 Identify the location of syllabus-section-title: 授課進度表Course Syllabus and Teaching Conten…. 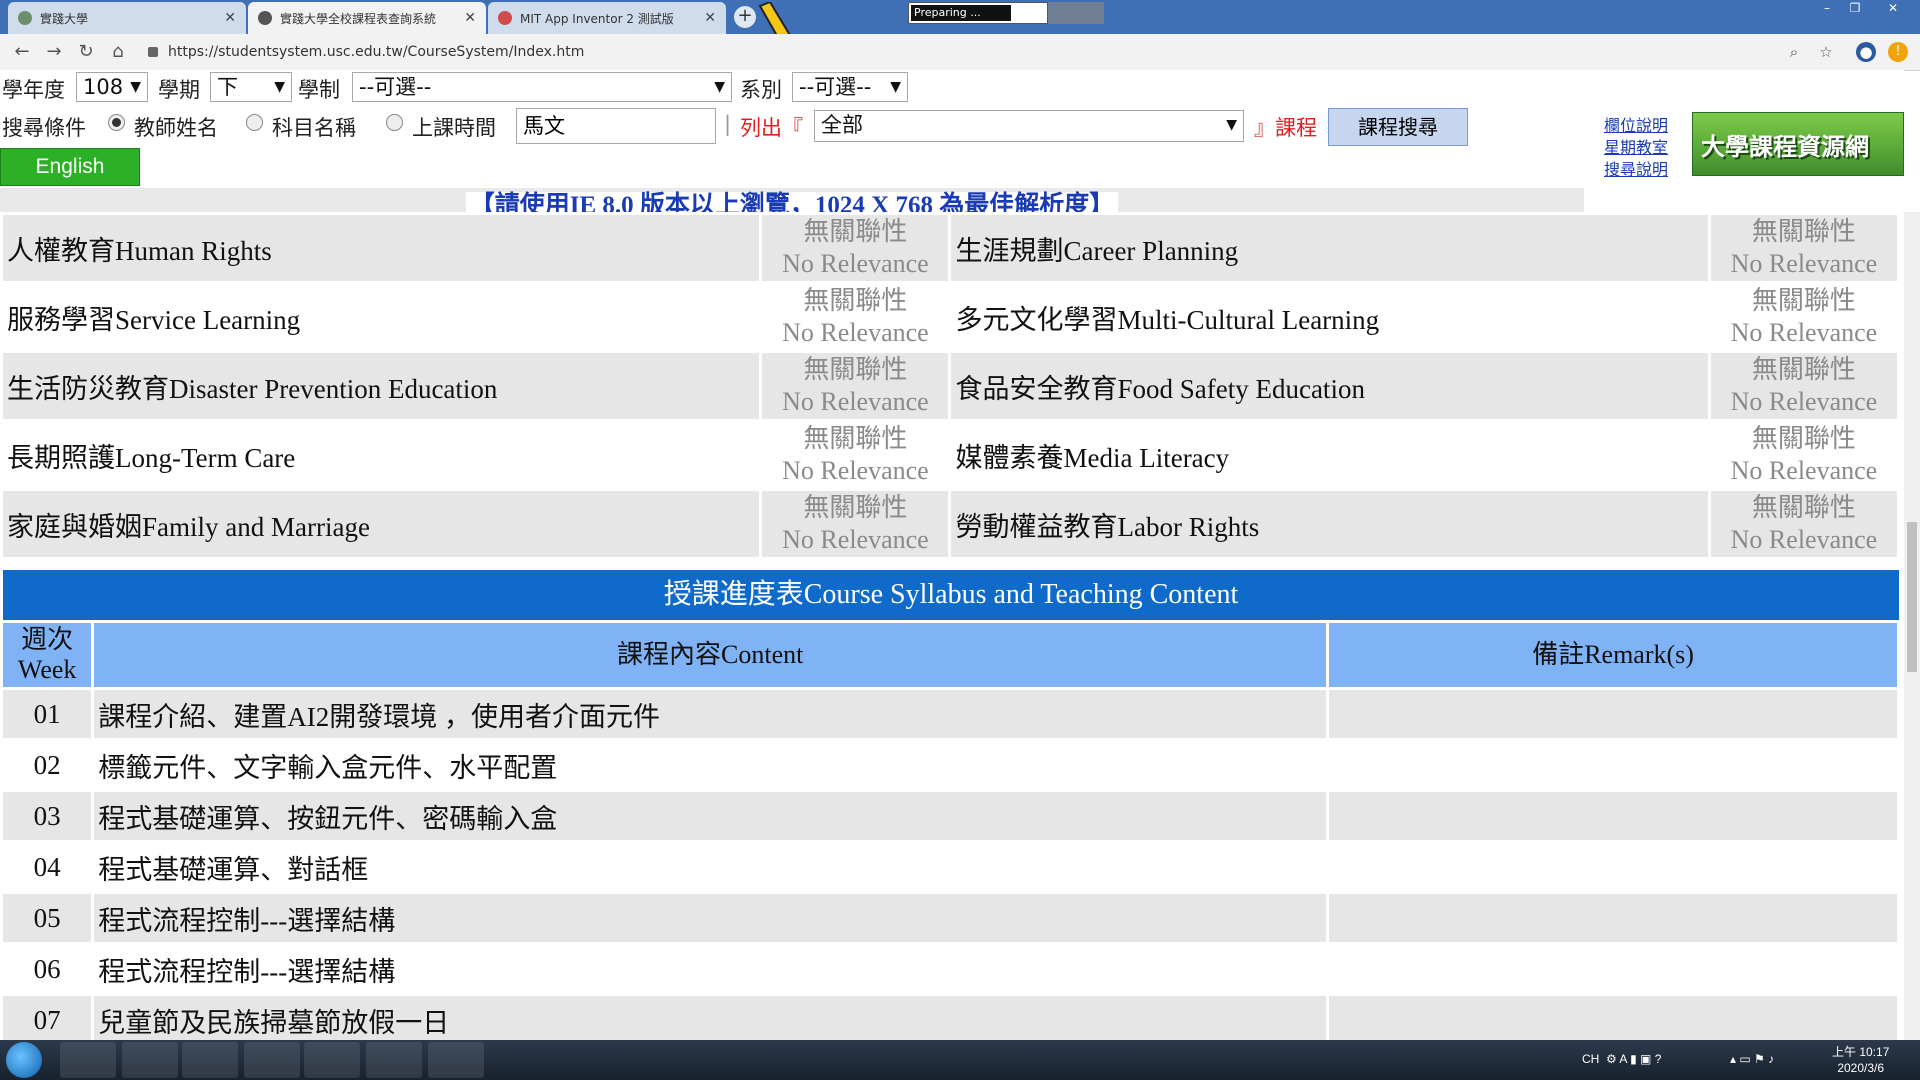
(951, 595).